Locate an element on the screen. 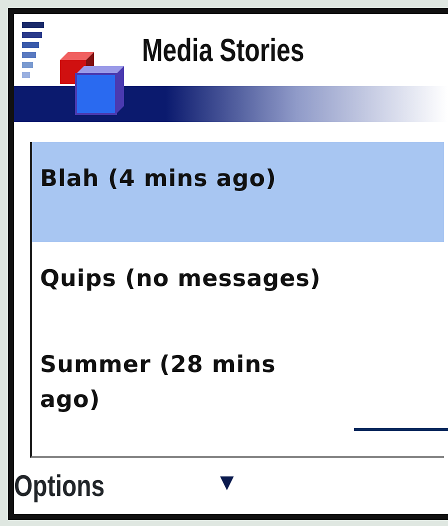  signal-icon is located at coordinates (33, 50).